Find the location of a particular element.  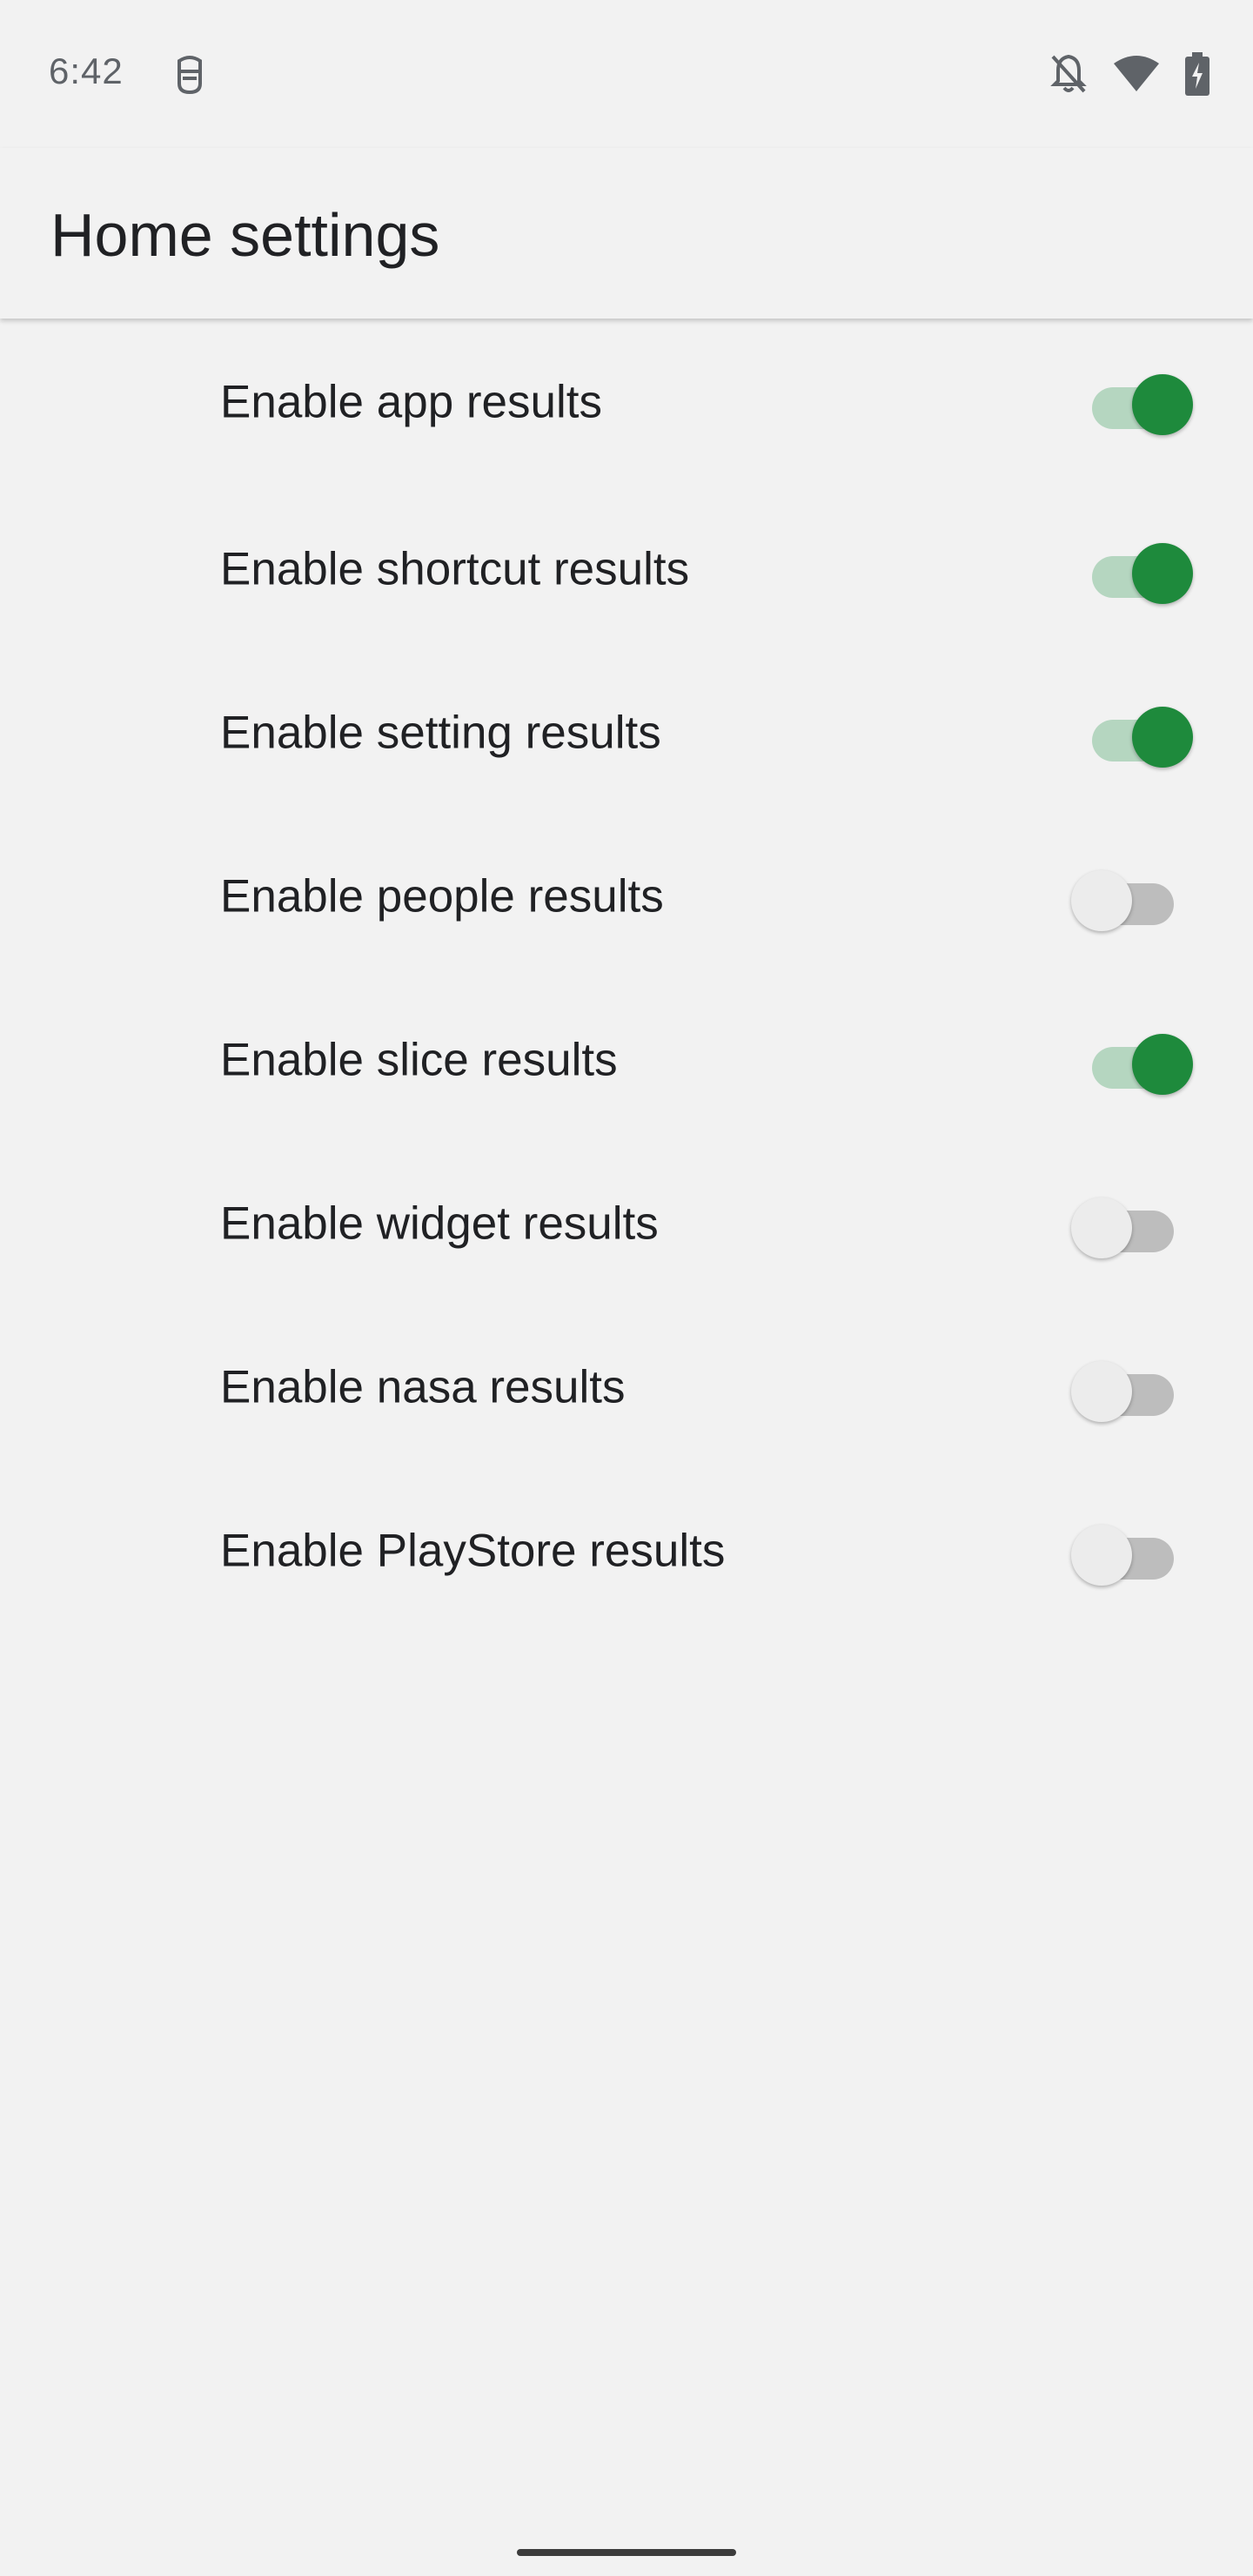

setting-results-switch is located at coordinates (1132, 733).